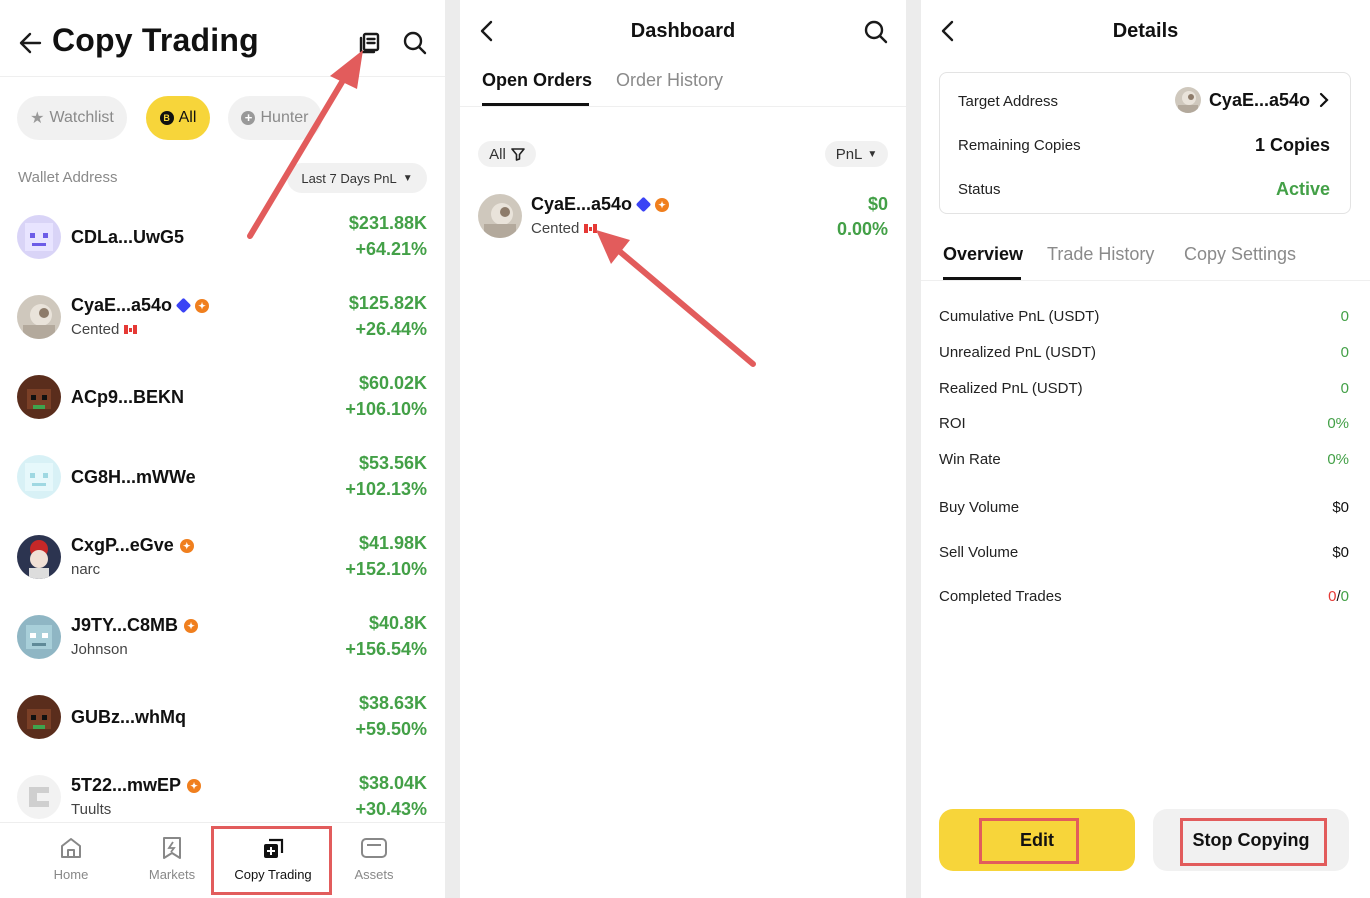  I want to click on wallet-row: CxgP...eGve ✦ narc $41.98K +152.10%, so click(222, 558).